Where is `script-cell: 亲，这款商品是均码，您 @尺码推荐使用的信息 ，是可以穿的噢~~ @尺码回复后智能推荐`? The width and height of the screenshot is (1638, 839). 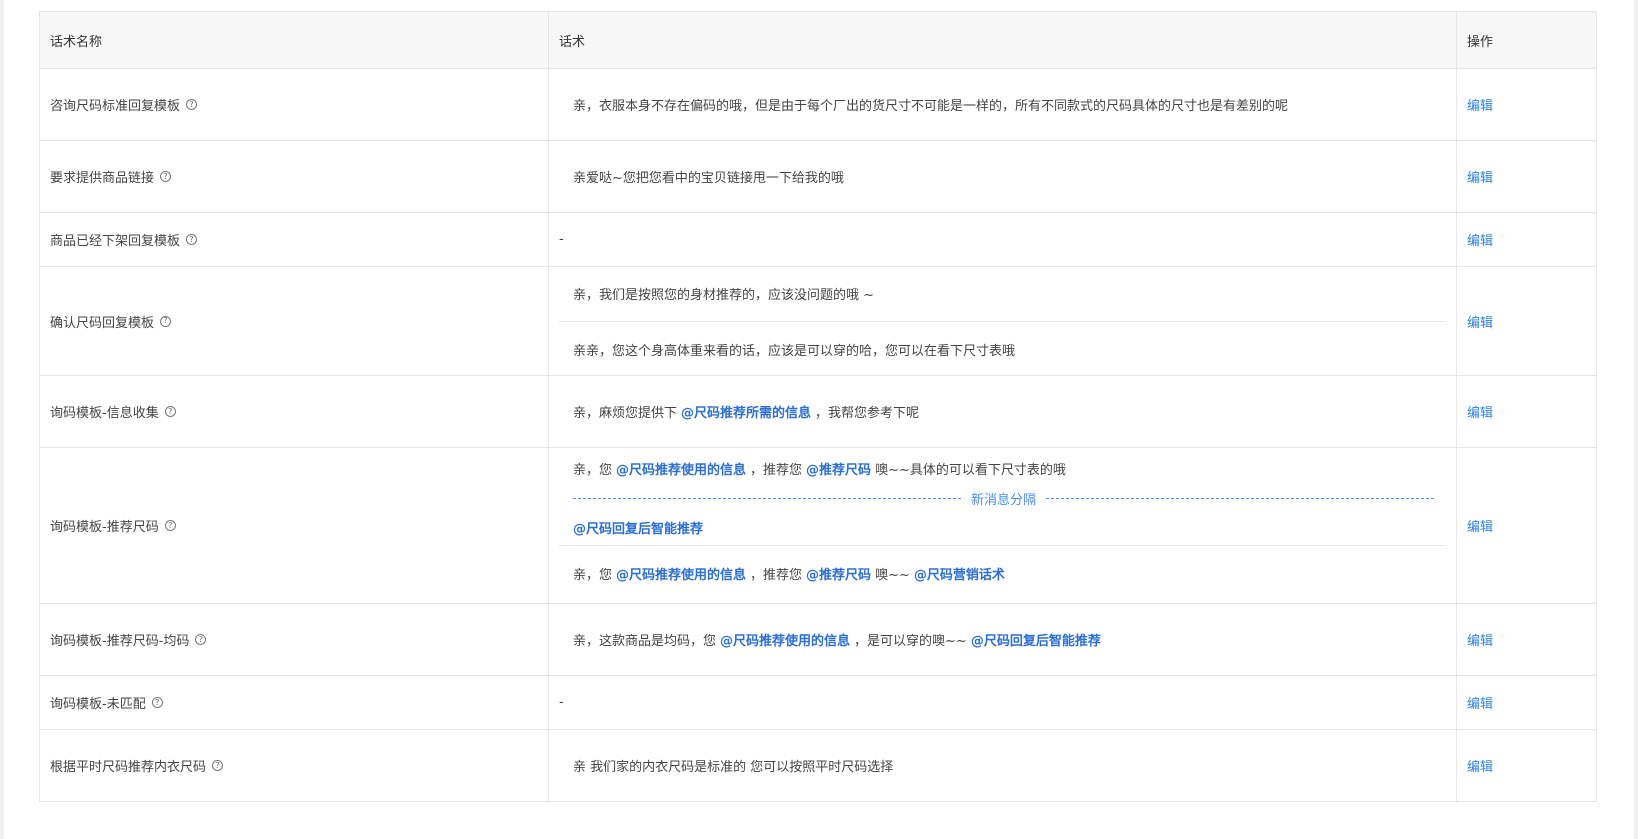 script-cell: 亲，这款商品是均码，您 @尺码推荐使用的信息 ，是可以穿的噢~~ @尺码回复后智能推荐 is located at coordinates (1003, 639).